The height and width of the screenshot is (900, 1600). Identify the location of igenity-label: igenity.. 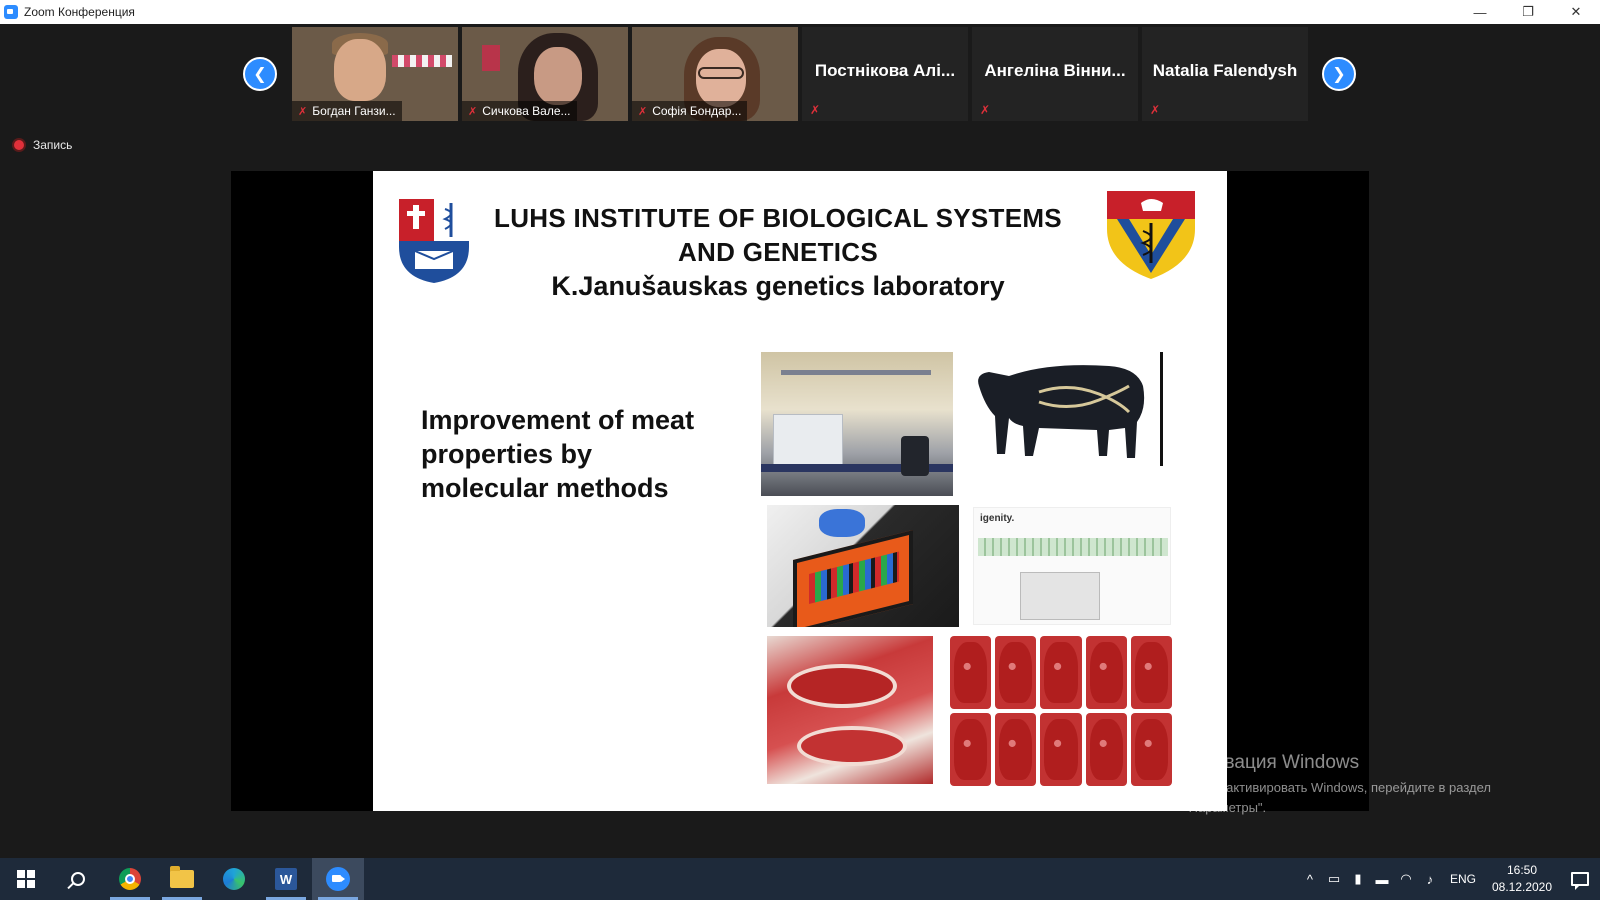
(997, 518).